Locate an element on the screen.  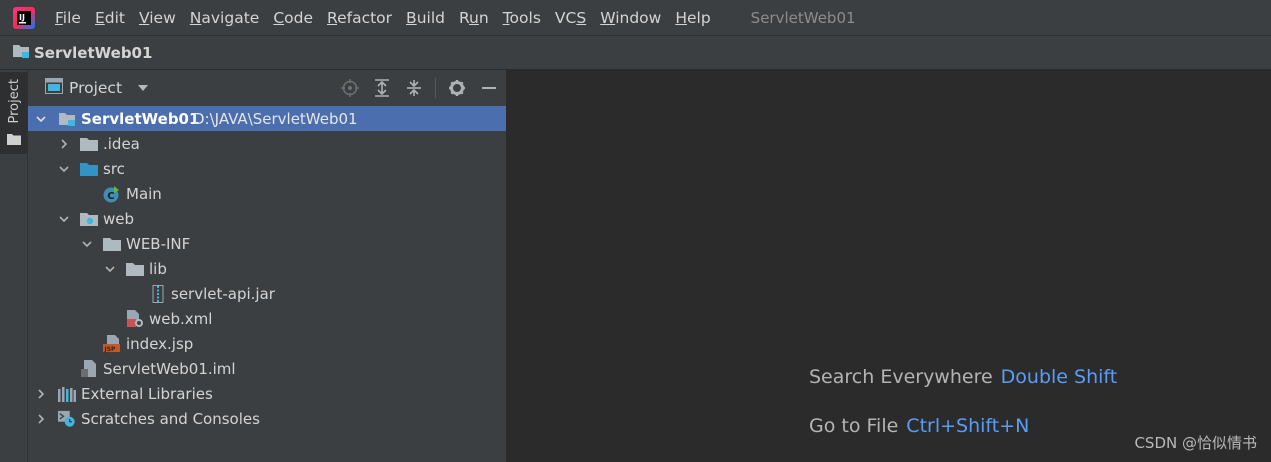
locate-icon is located at coordinates (350, 88).